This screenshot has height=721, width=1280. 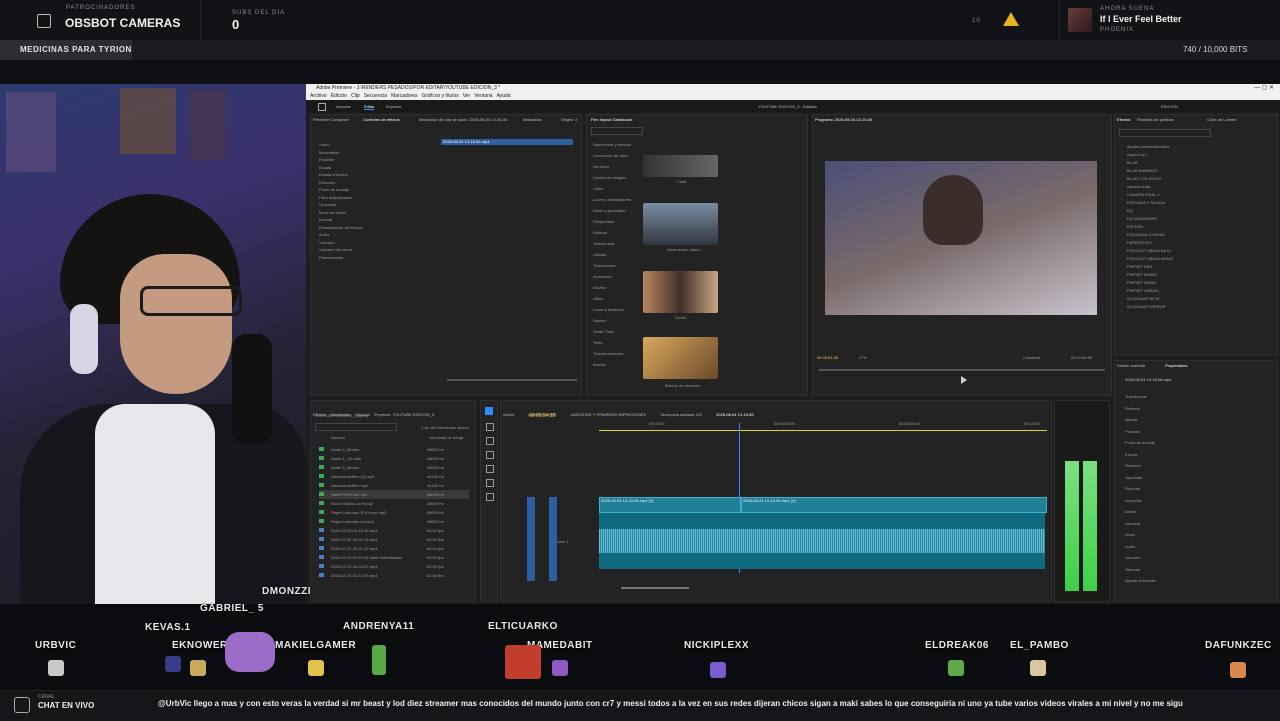 I want to click on tab-essential-sound: Sonido esencial, so click(x=1131, y=365).